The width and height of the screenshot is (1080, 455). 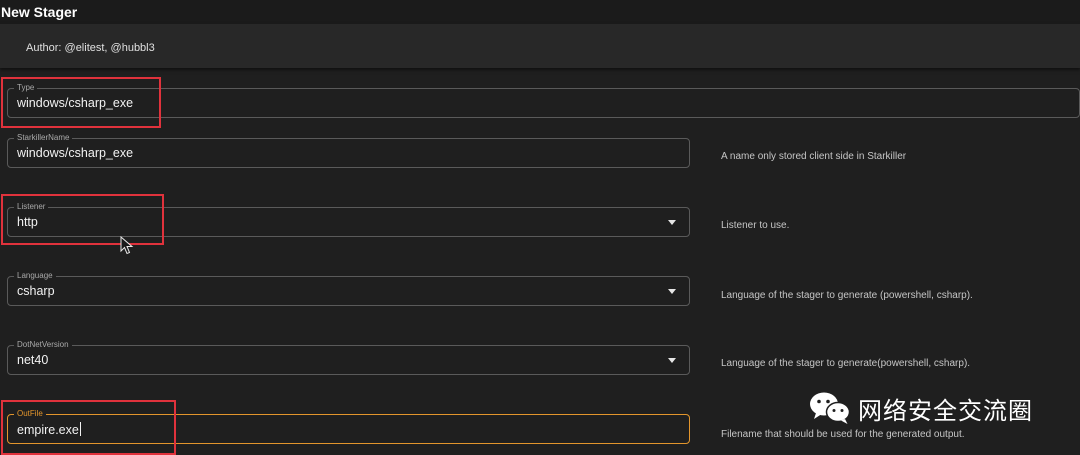 I want to click on author-bar: Author: @elitest, @hubbl3, so click(x=540, y=46).